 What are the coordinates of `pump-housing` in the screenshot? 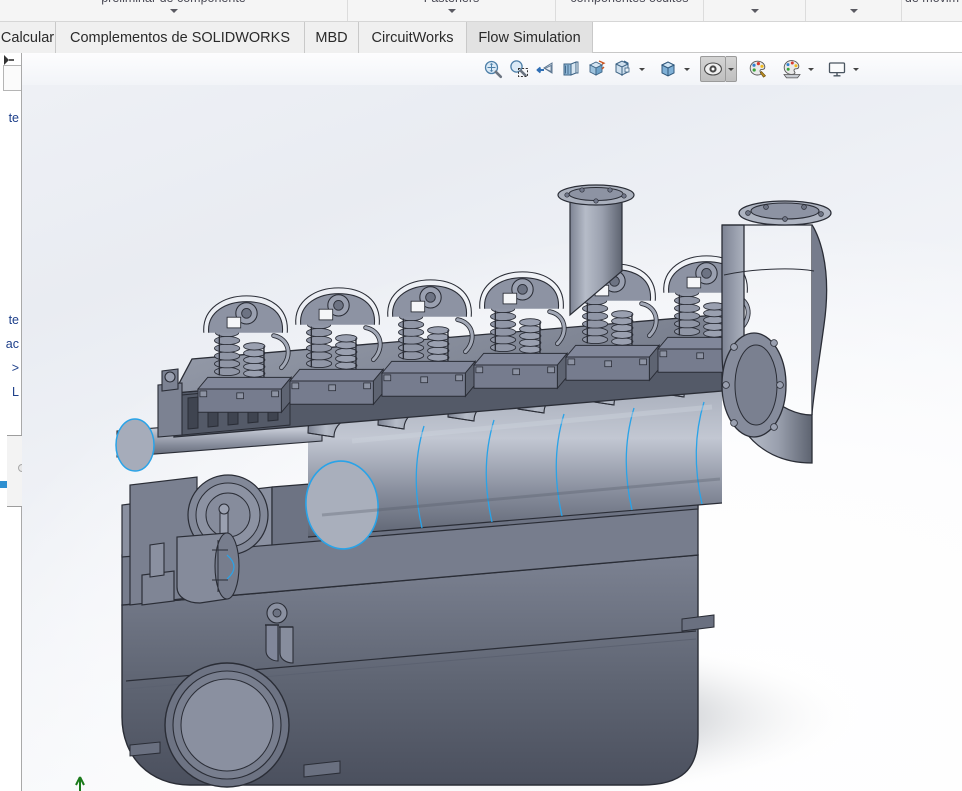 It's located at (208, 568).